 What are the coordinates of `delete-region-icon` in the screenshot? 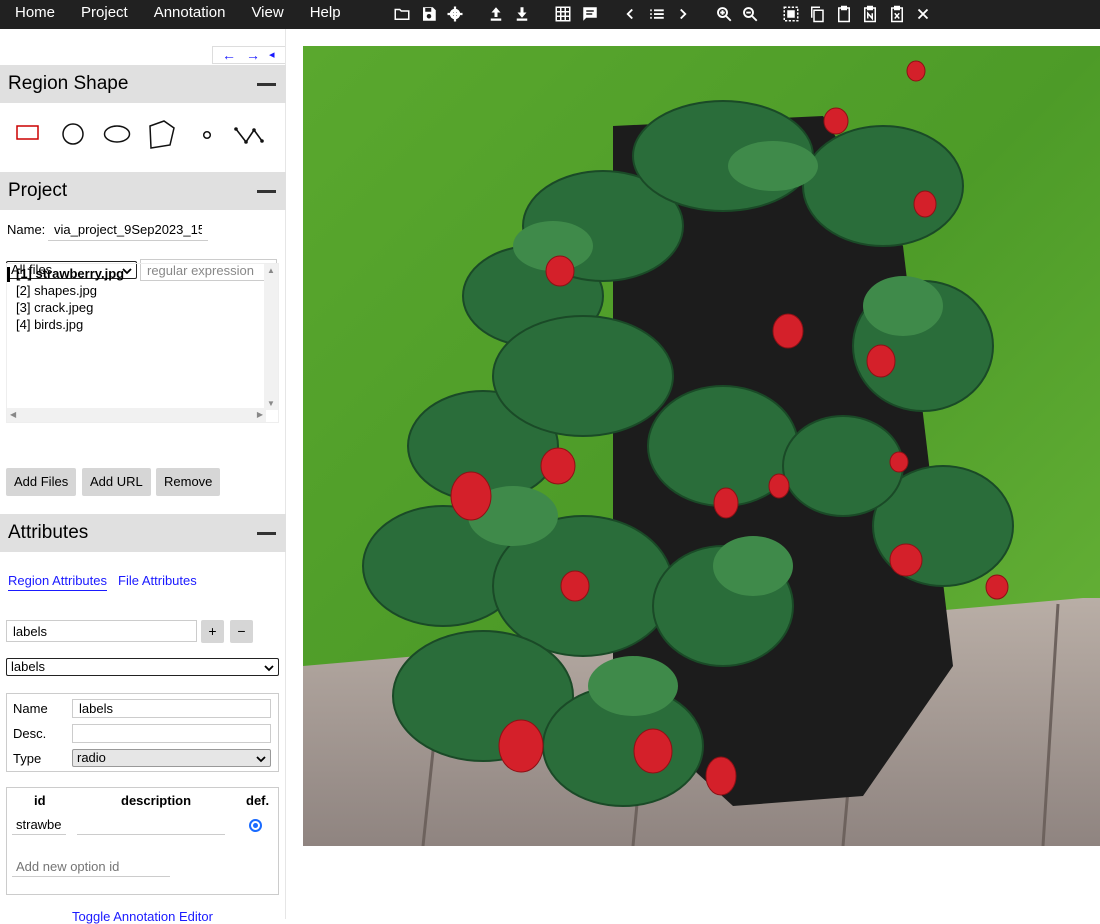 It's located at (897, 14).